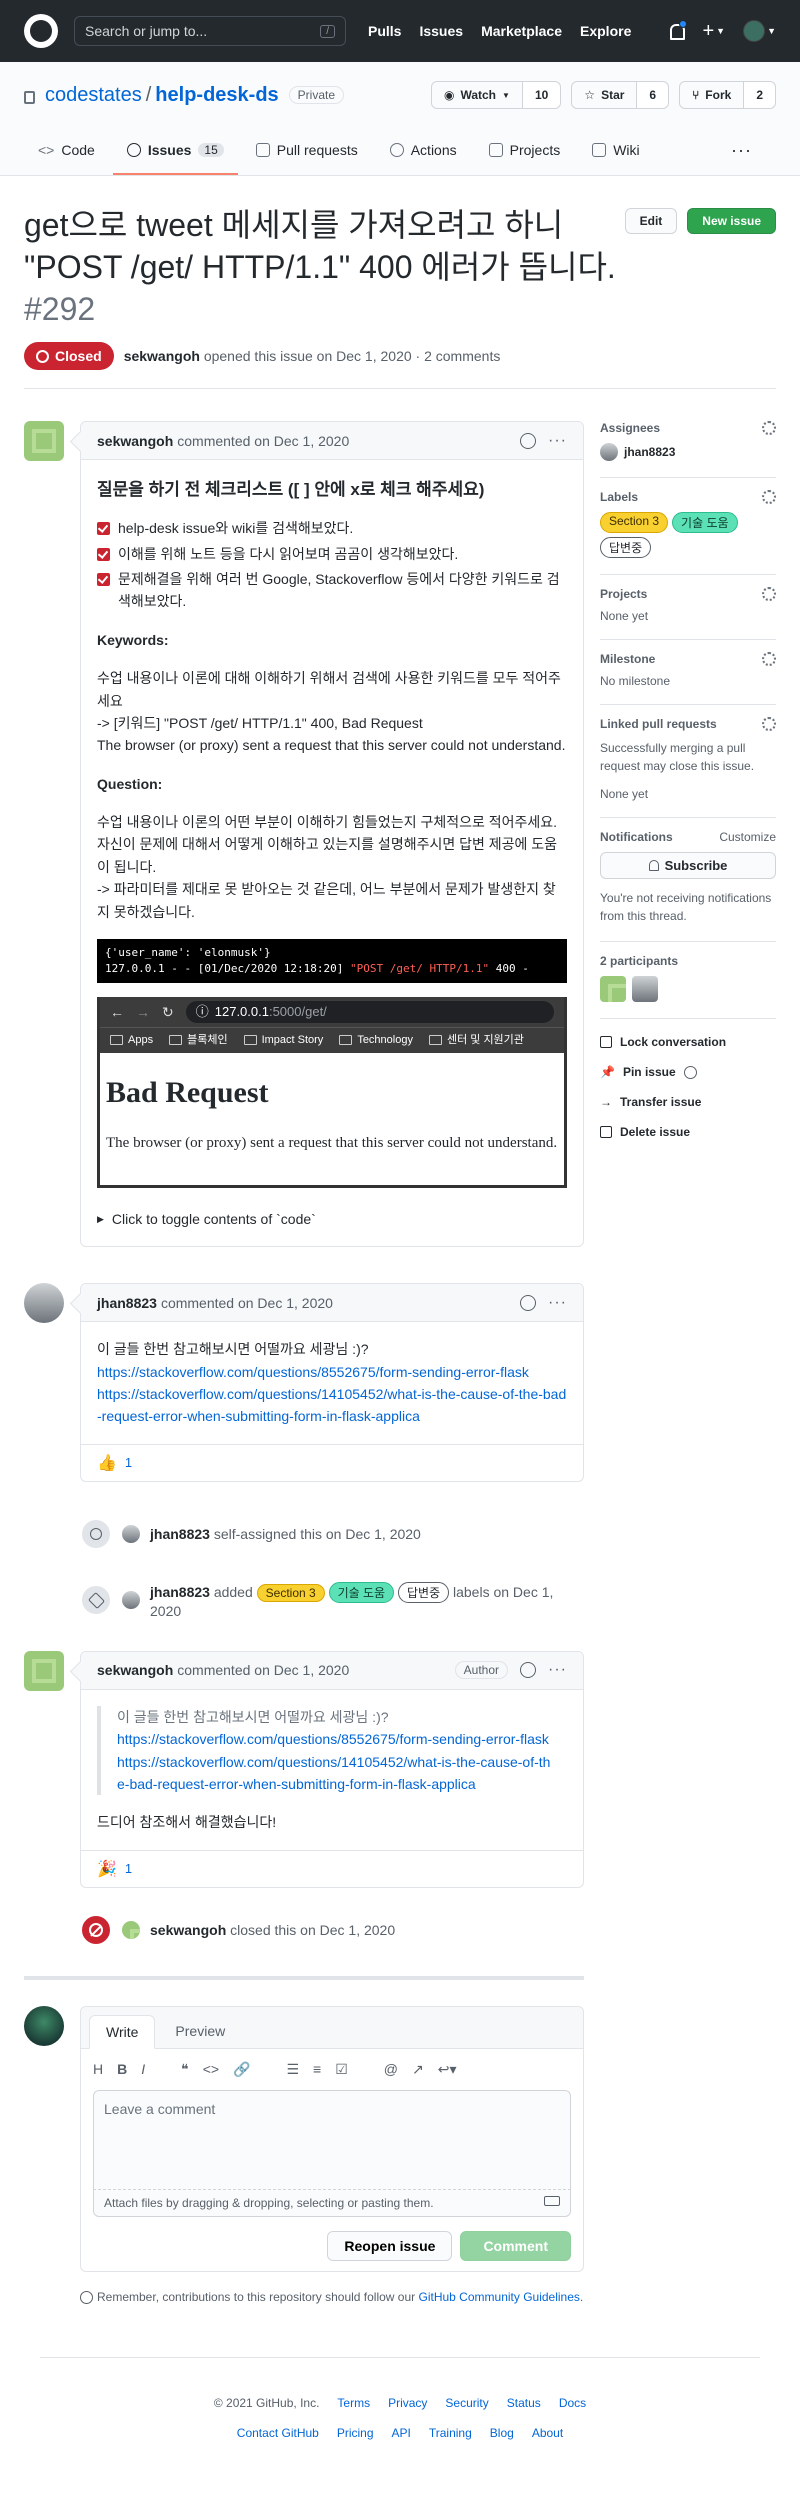  Describe the element at coordinates (241, 2069) in the screenshot. I see `link-icon: 🔗` at that location.